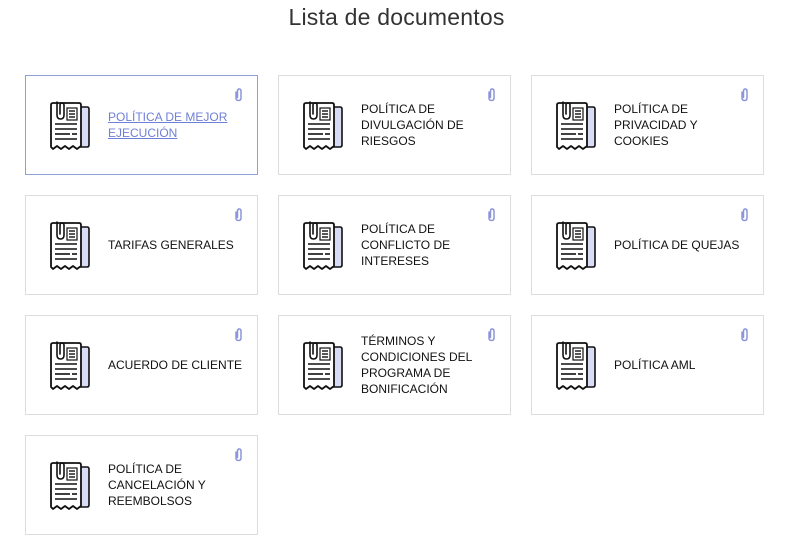 Image resolution: width=793 pixels, height=550 pixels. I want to click on document-card-label: TARIFAS GENERALES, so click(178, 245).